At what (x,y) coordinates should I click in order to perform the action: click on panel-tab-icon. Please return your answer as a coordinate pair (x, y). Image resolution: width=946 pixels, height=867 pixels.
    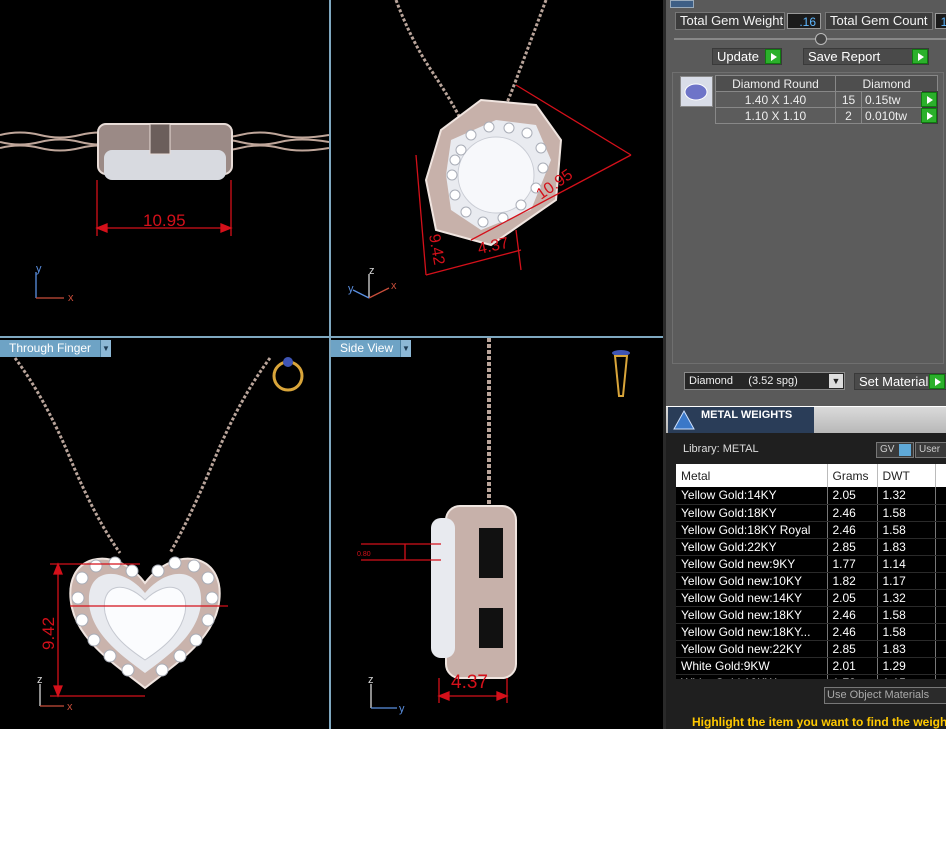
    Looking at the image, I should click on (682, 4).